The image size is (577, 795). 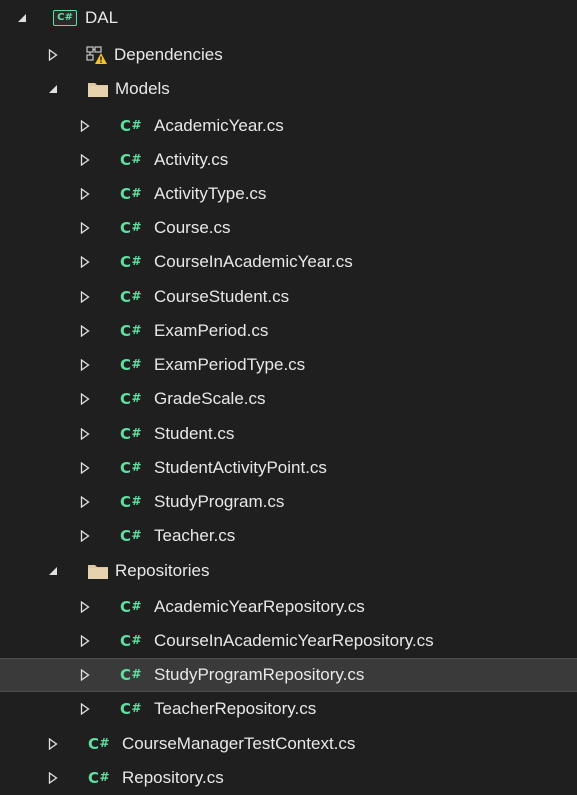 I want to click on tree-node-file: C # Student.cs, so click(x=288, y=434).